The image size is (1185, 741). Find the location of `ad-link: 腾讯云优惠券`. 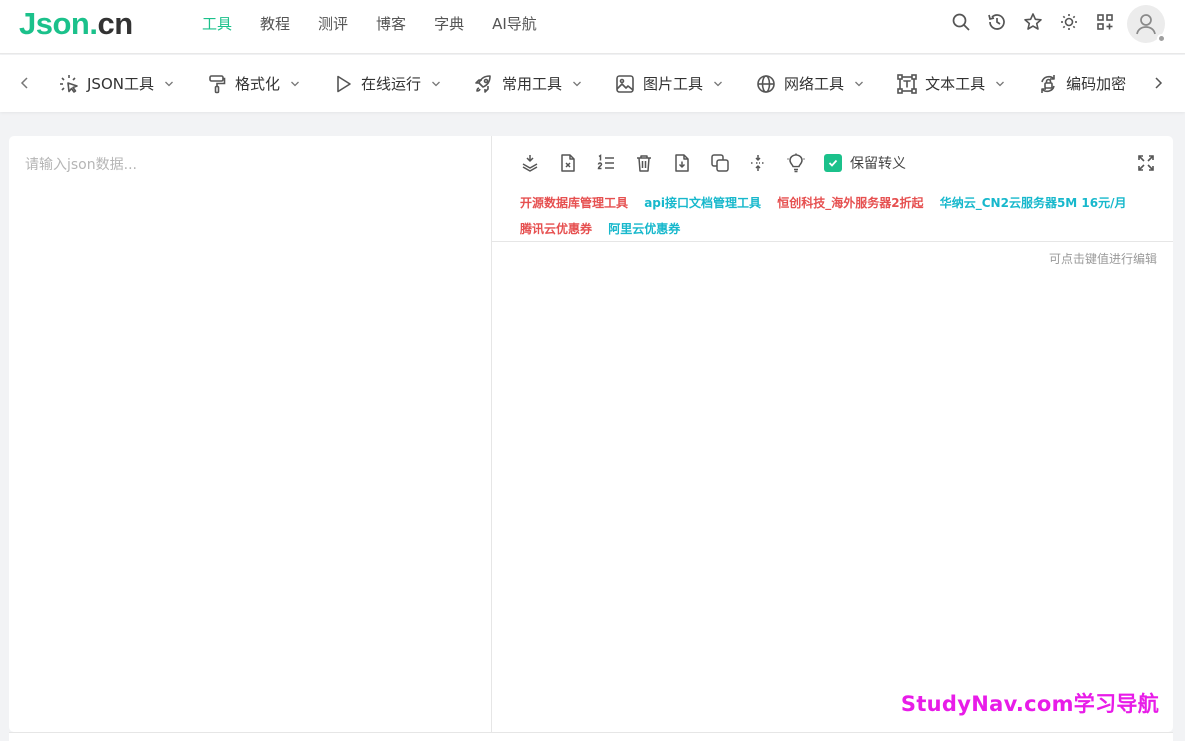

ad-link: 腾讯云优惠券 is located at coordinates (556, 229).